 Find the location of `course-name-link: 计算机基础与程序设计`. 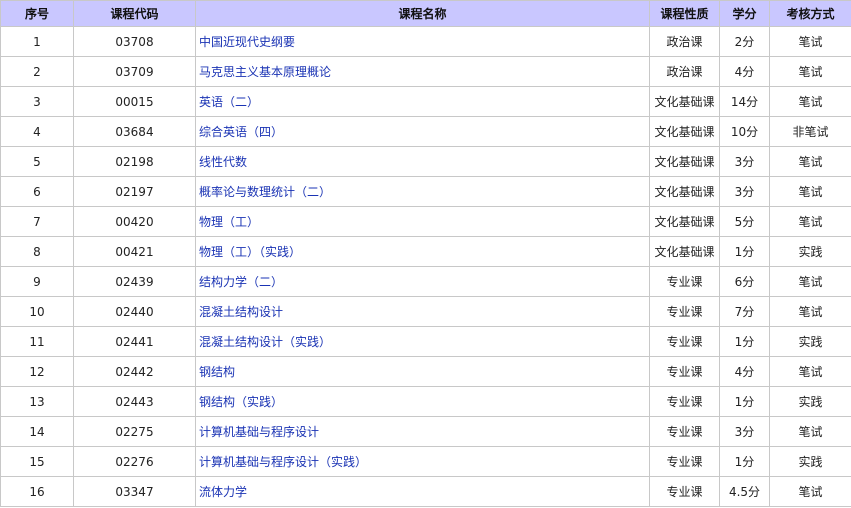

course-name-link: 计算机基础与程序设计 is located at coordinates (259, 432).